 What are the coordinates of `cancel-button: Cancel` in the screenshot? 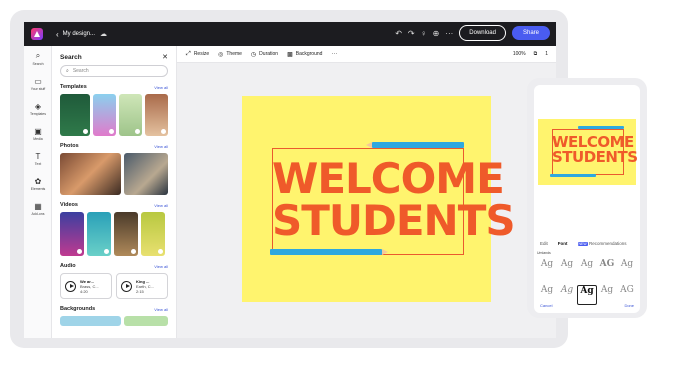 It's located at (546, 305).